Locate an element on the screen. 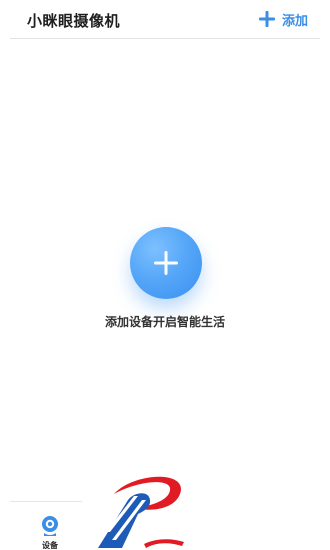 This screenshot has width=330, height=550. camera-icon is located at coordinates (50, 526).